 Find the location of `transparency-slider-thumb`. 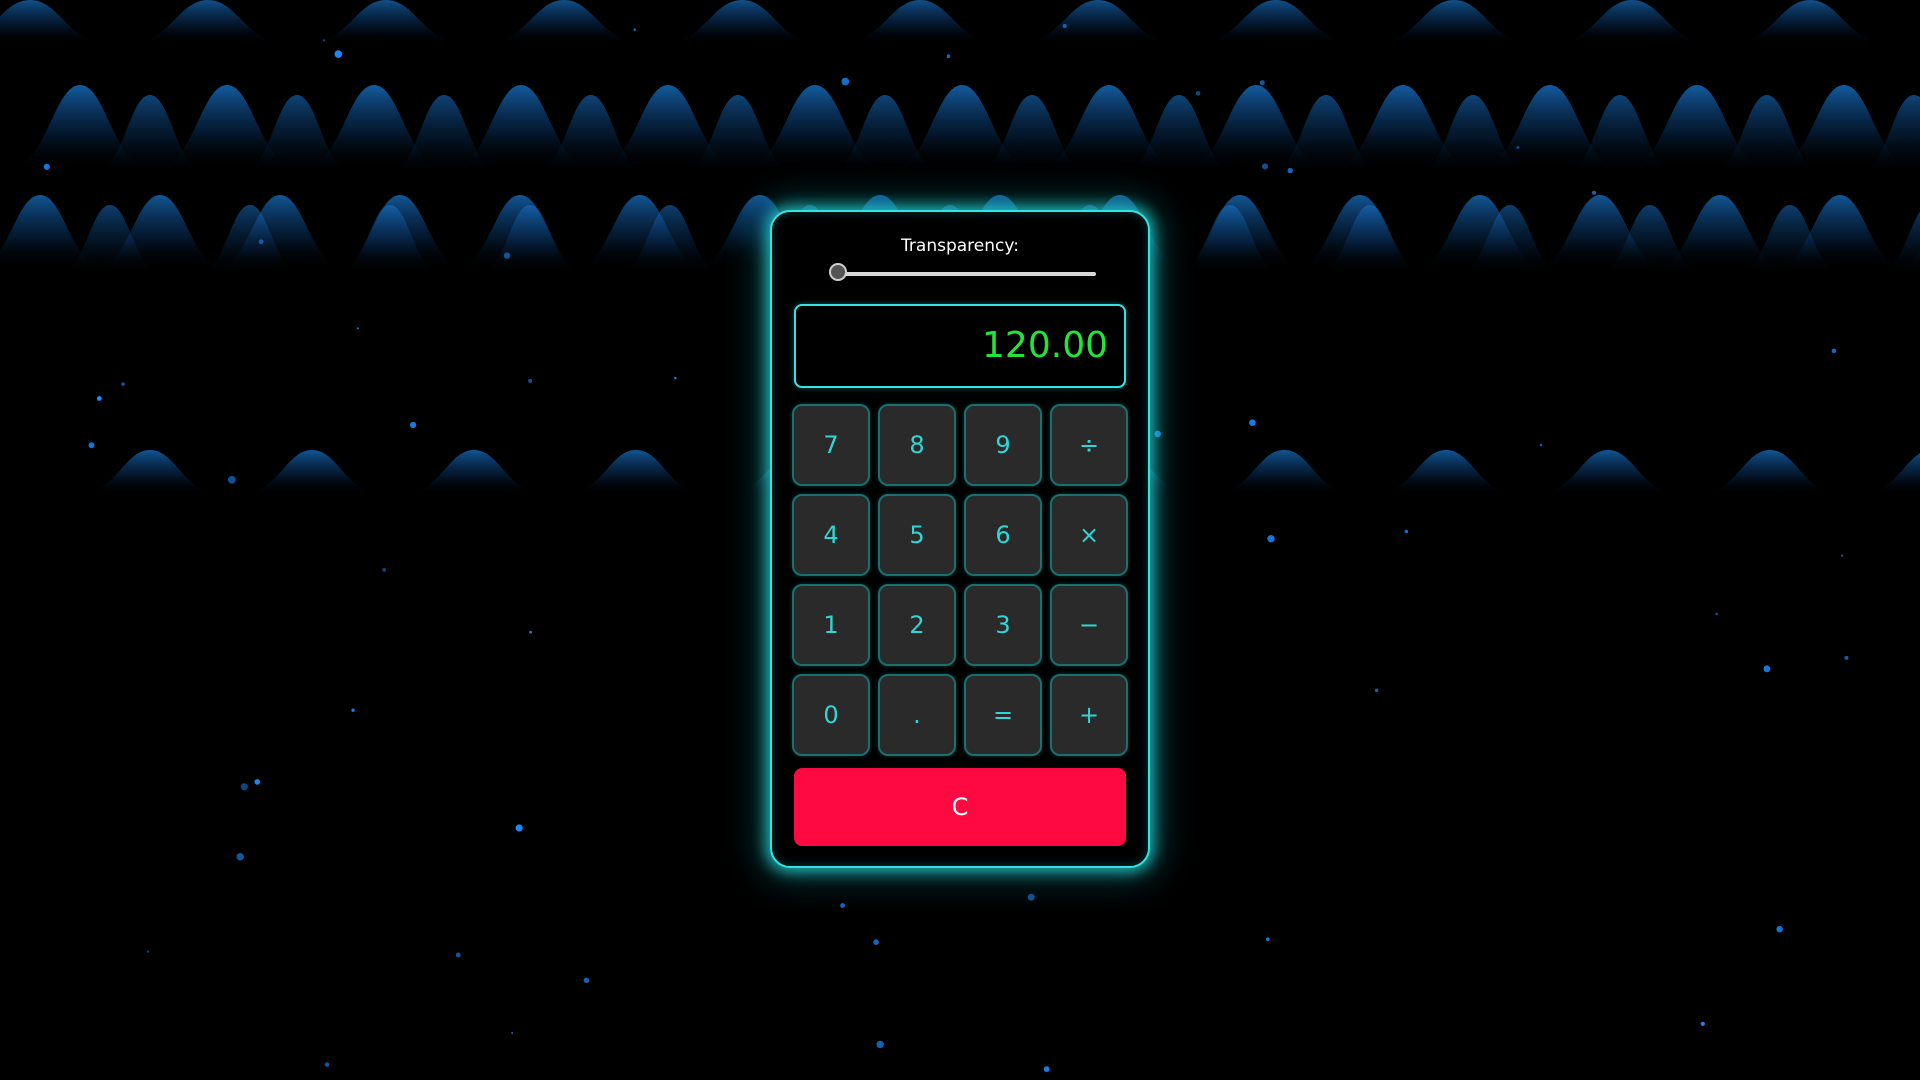

transparency-slider-thumb is located at coordinates (838, 272).